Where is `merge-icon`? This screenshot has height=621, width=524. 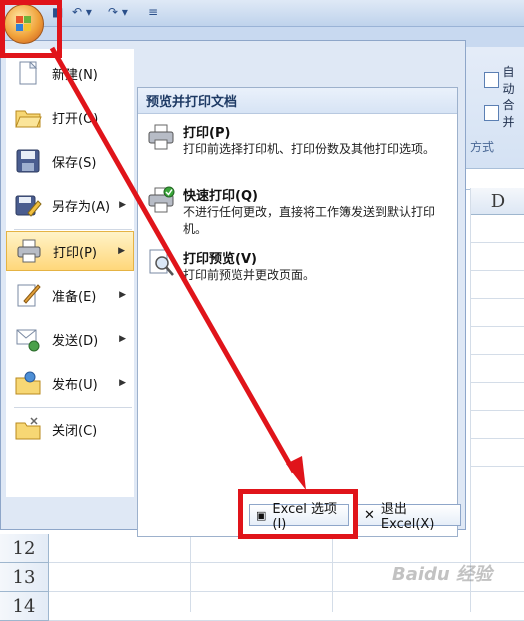 merge-icon is located at coordinates (491, 113).